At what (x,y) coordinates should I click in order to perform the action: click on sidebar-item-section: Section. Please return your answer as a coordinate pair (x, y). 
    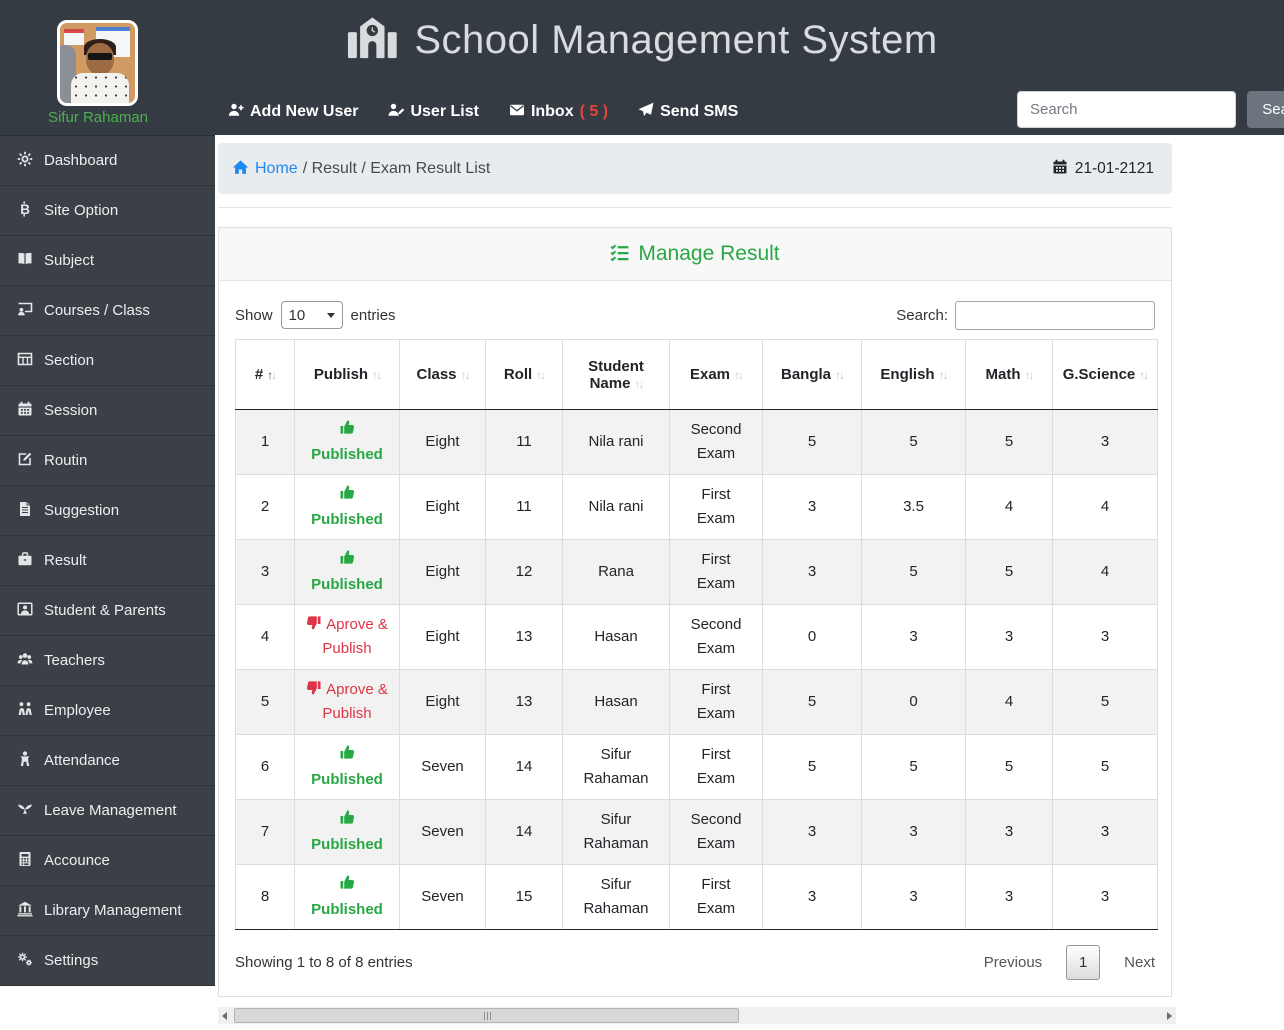
    Looking at the image, I should click on (107, 361).